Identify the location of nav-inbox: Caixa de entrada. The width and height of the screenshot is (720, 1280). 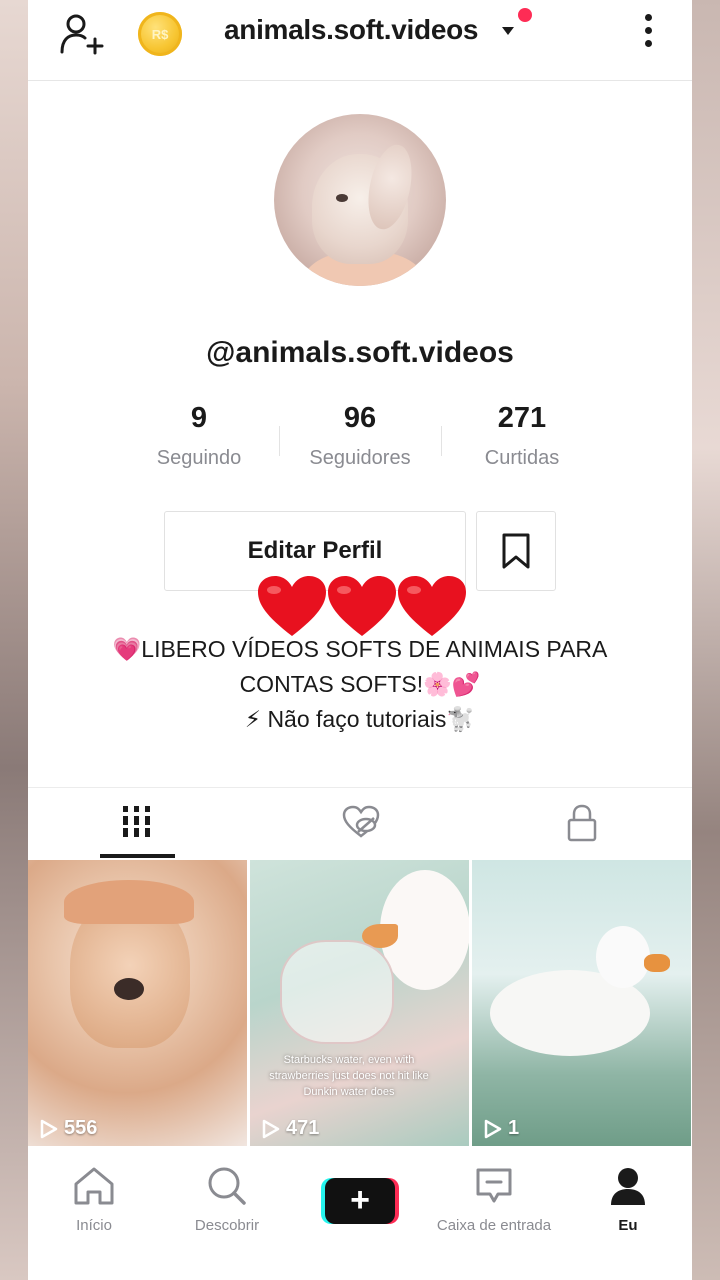
(494, 1200).